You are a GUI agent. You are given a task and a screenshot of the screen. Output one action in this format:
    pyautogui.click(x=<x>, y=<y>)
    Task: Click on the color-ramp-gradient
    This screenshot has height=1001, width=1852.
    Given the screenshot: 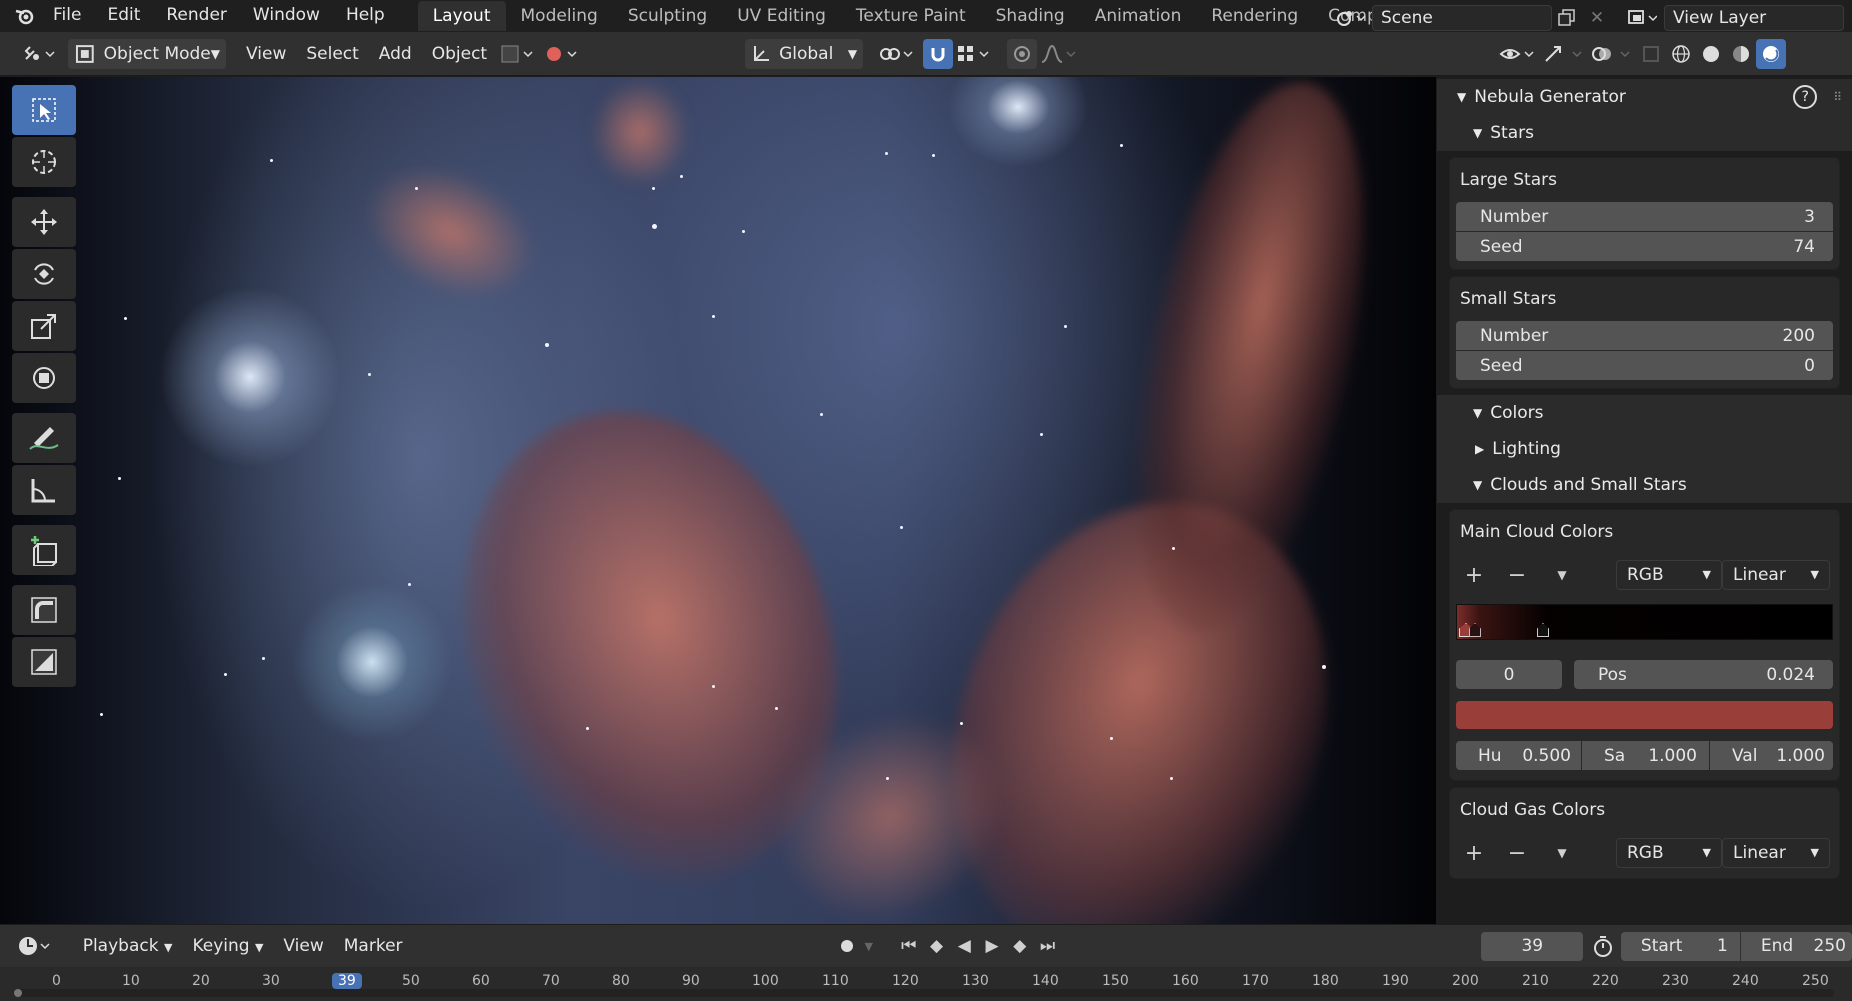 What is the action you would take?
    pyautogui.click(x=1644, y=622)
    